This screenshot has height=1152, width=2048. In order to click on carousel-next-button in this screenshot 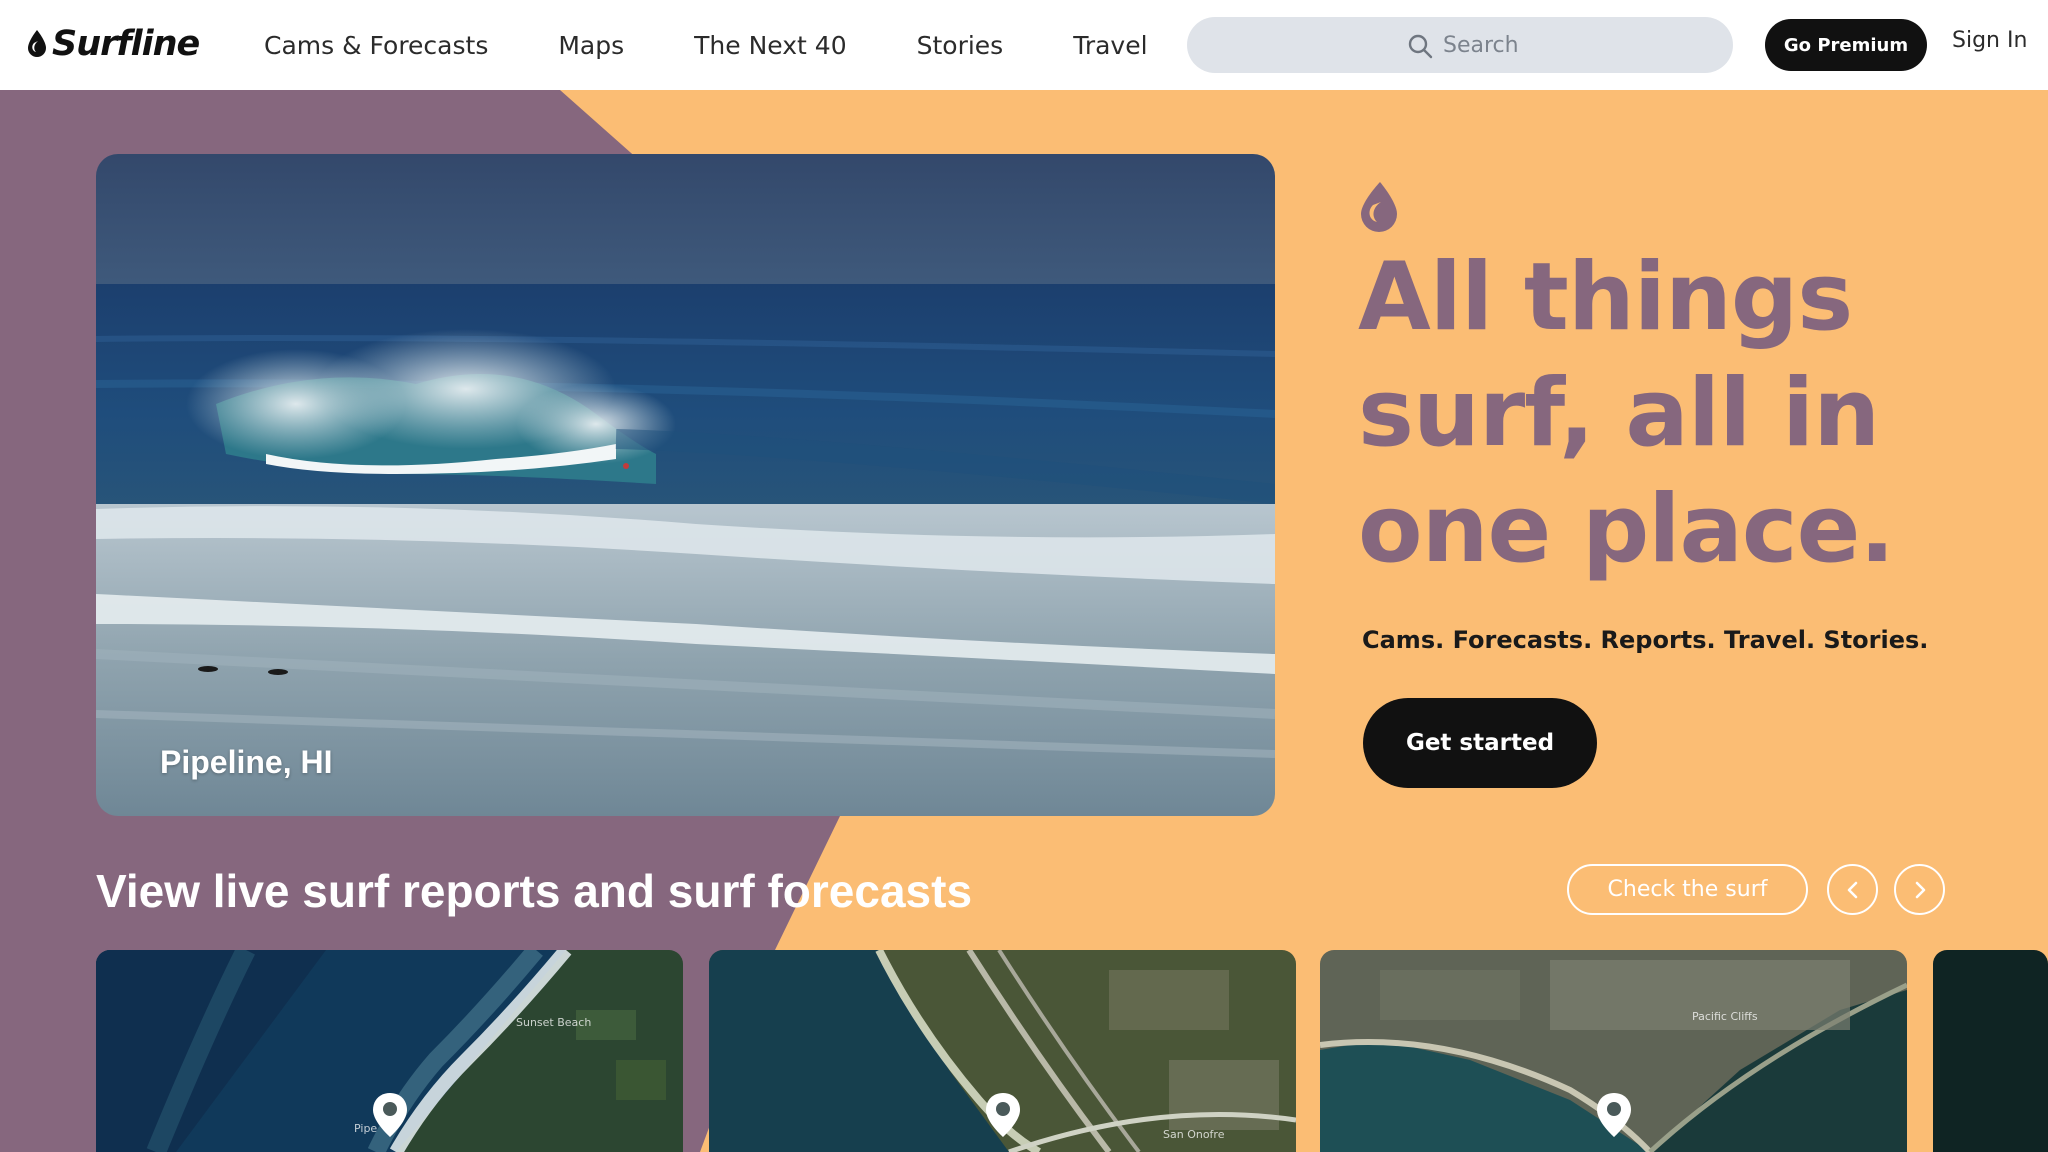, I will do `click(1919, 889)`.